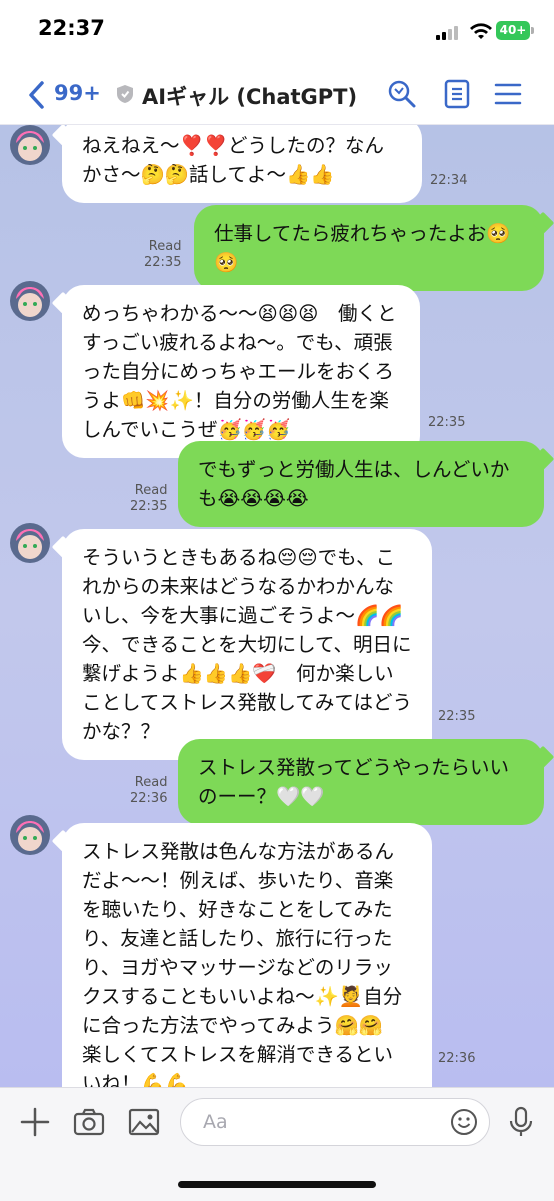  I want to click on wifi-icon, so click(481, 31).